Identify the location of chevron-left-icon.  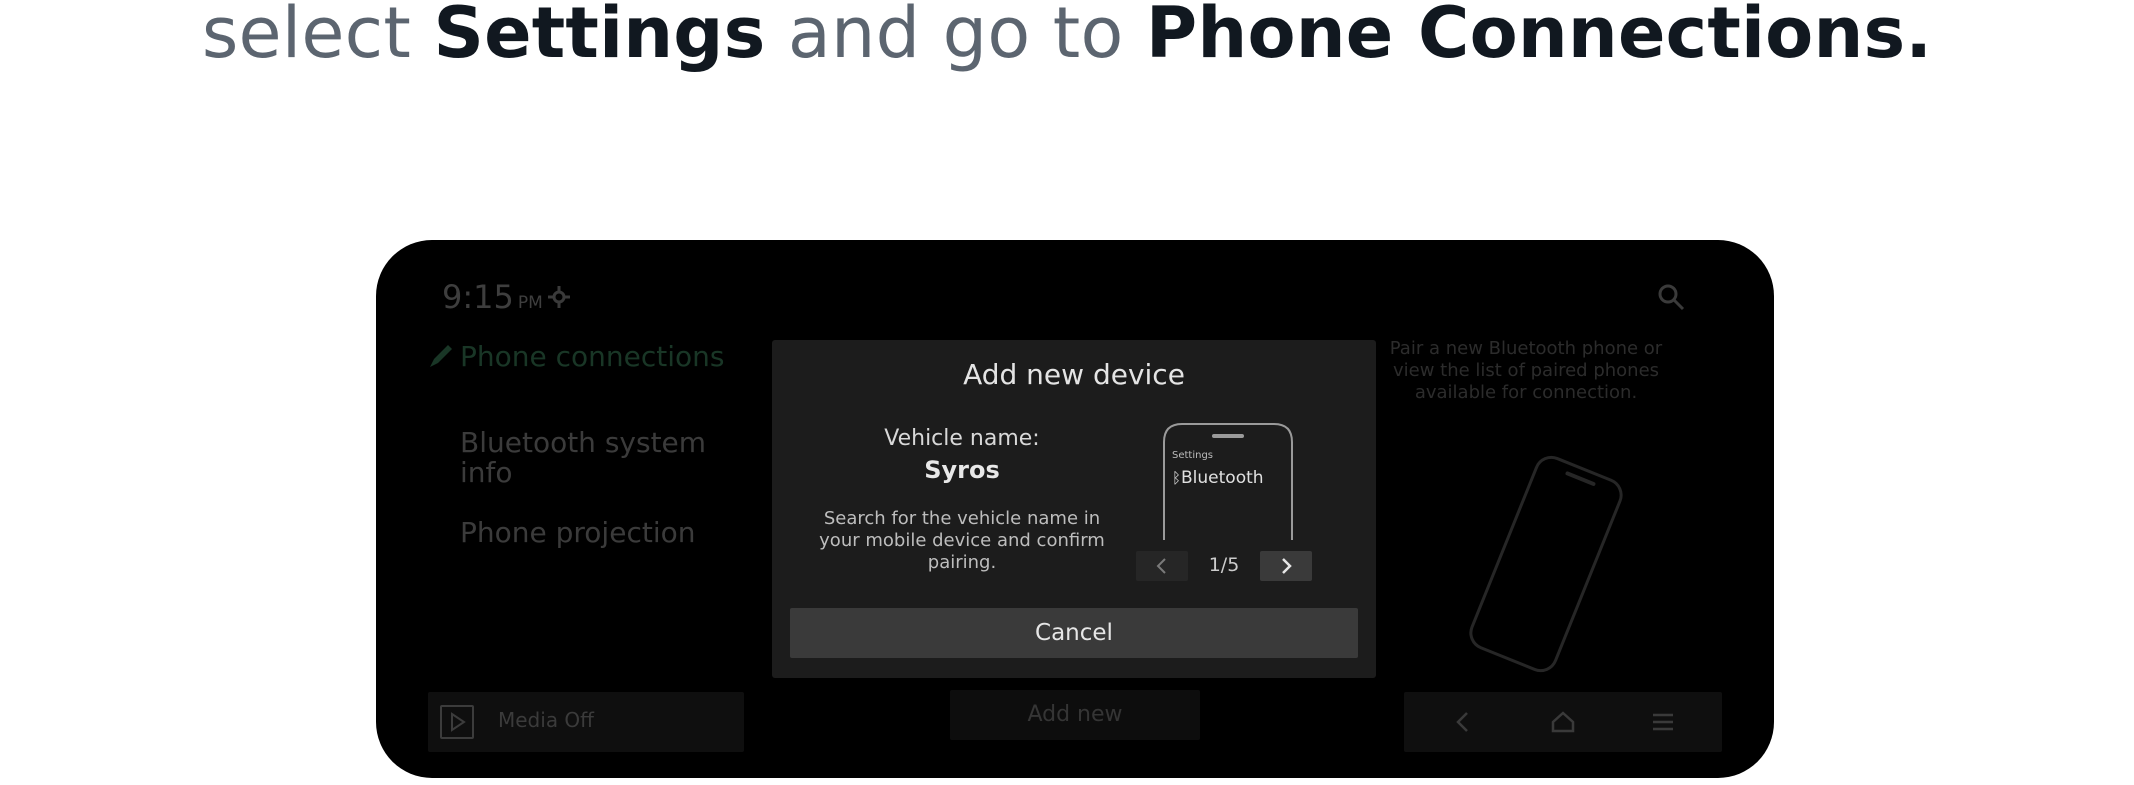
(1161, 566).